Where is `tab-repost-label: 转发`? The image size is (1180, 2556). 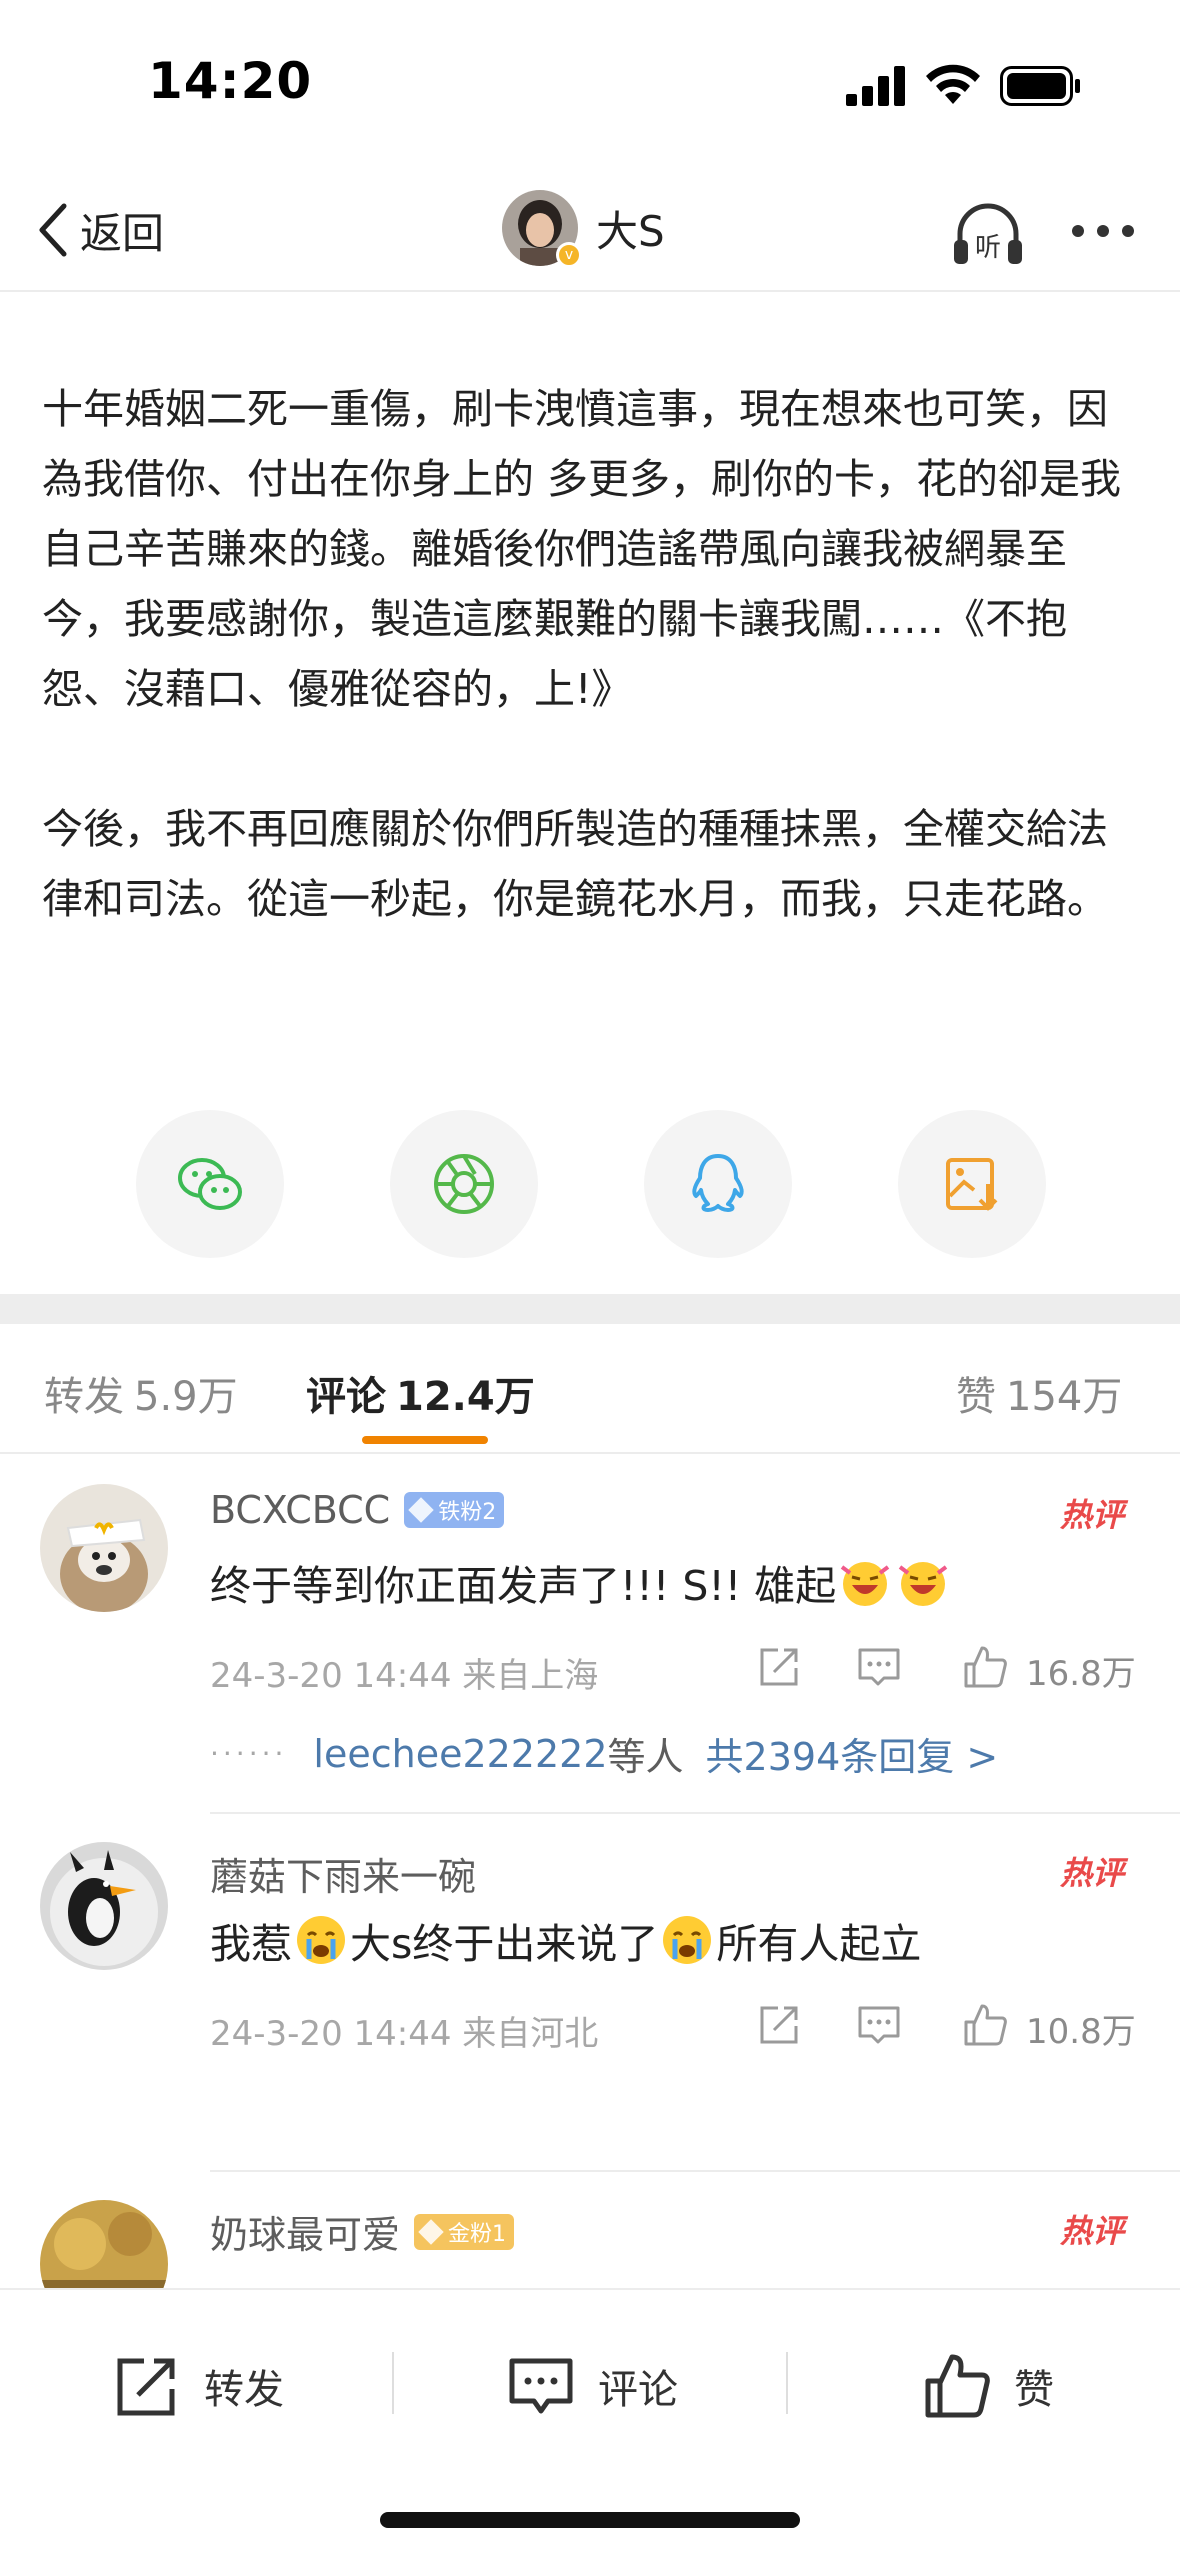
tab-repost-label: 转发 is located at coordinates (84, 1397).